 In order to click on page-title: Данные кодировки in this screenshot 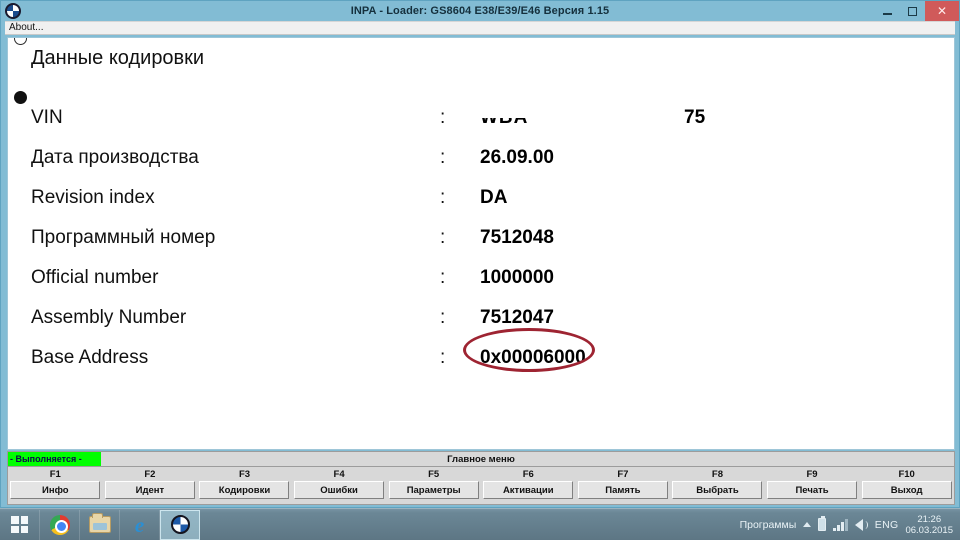, I will do `click(118, 58)`.